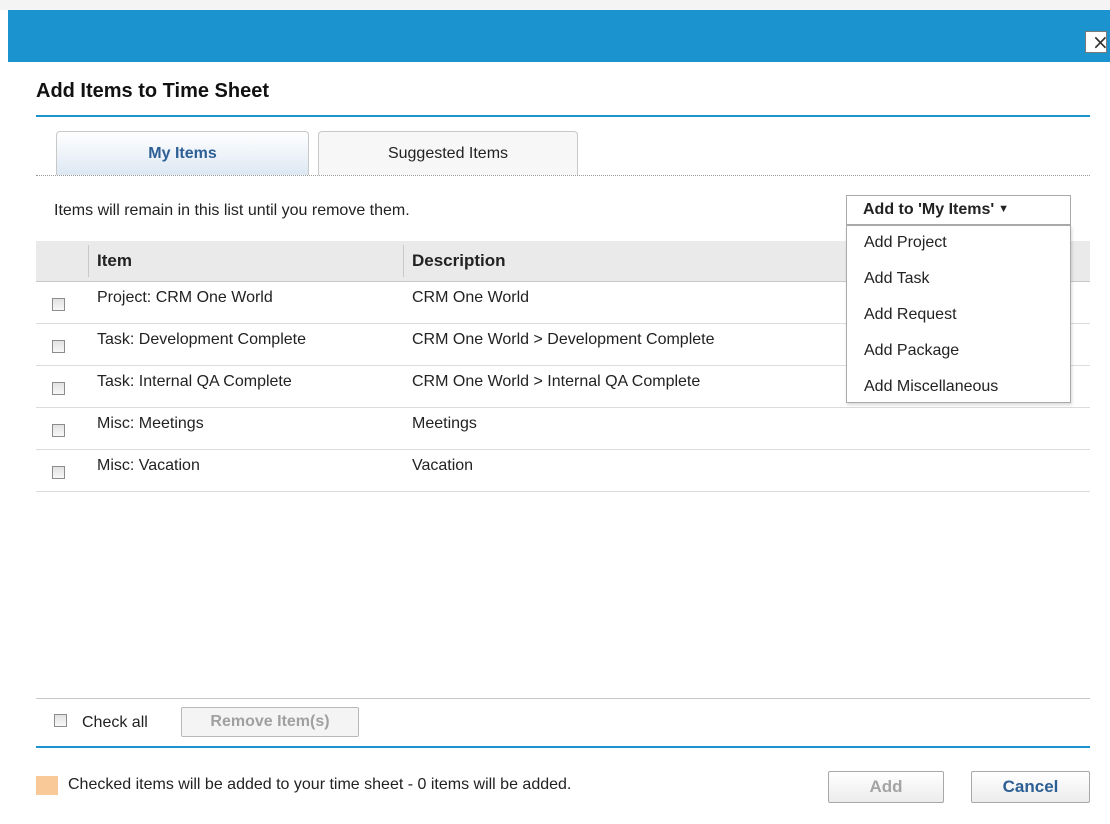 This screenshot has height=824, width=1110. What do you see at coordinates (563, 471) in the screenshot?
I see `table-row: Misc: Vacation Vacation` at bounding box center [563, 471].